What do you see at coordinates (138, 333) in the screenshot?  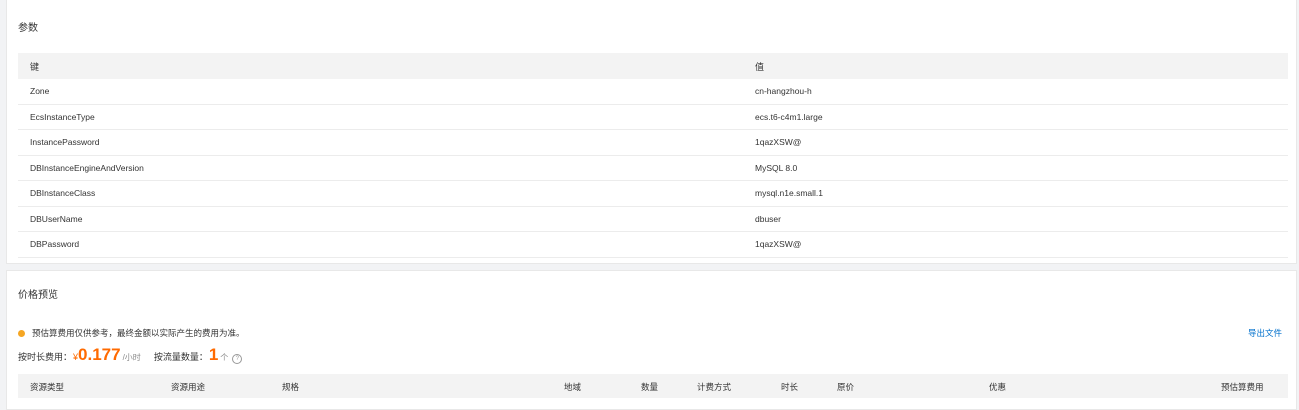 I see `price-notice-text: 预估算费用仅供参考，最终金额以实际产生的费用为准。` at bounding box center [138, 333].